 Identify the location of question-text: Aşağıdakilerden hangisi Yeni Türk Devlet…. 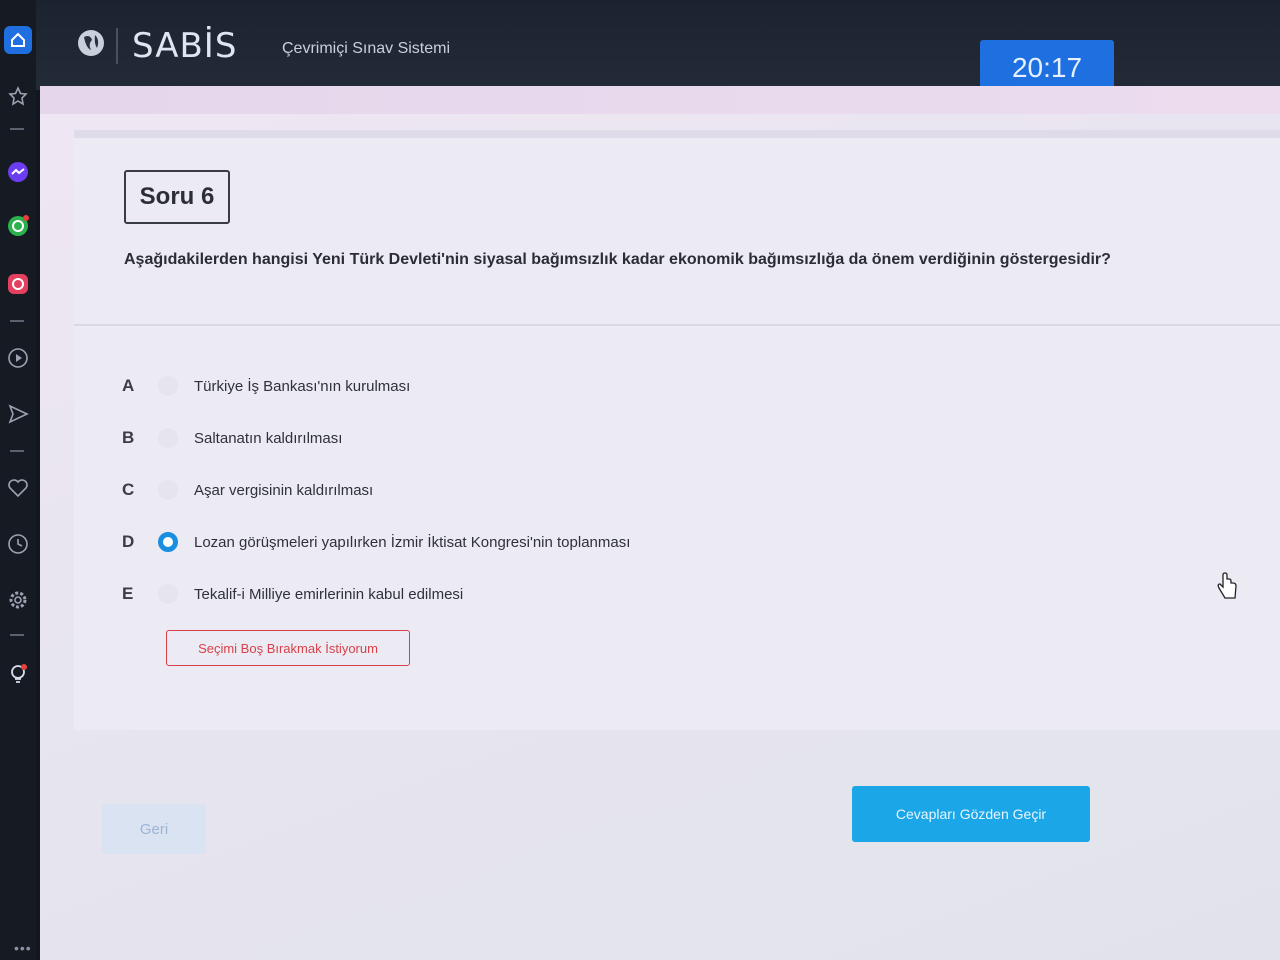
(617, 259).